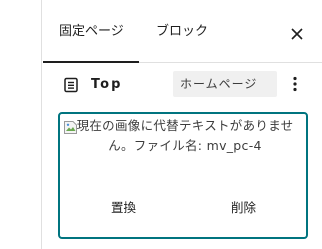  I want to click on more-vertical-icon, so click(295, 84).